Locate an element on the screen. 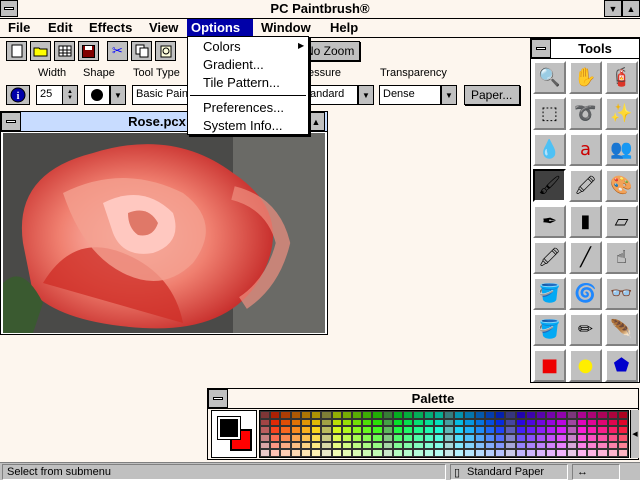 This screenshot has height=480, width=640. smear-tool: ☝ is located at coordinates (621, 257).